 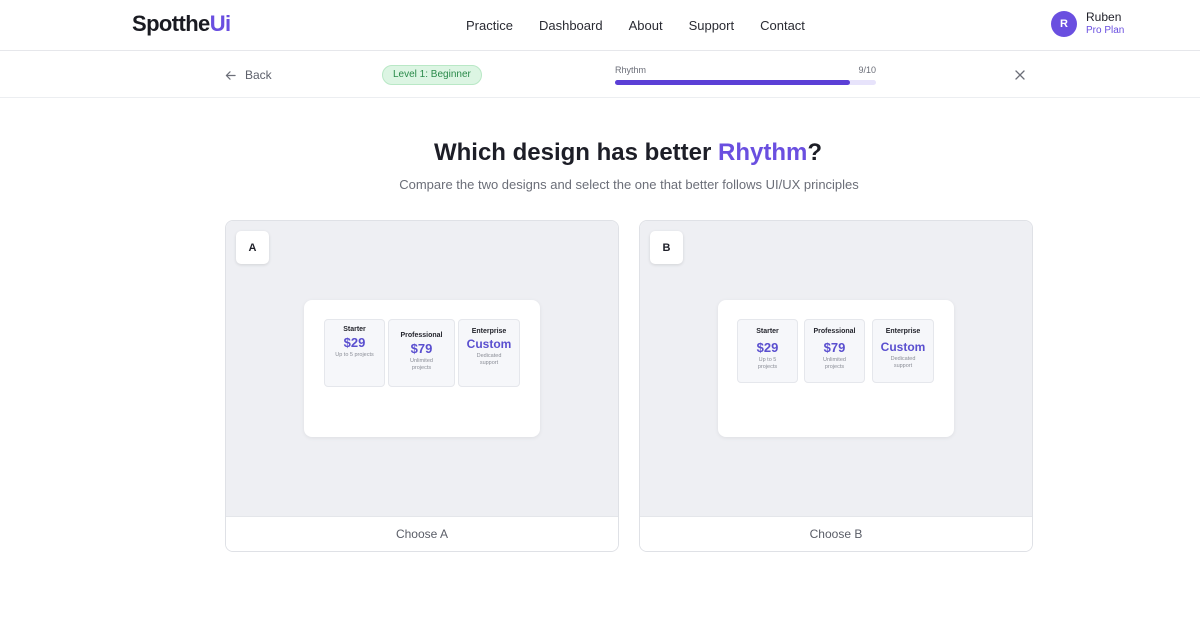 I want to click on choose-b-button: Choose B, so click(x=836, y=533).